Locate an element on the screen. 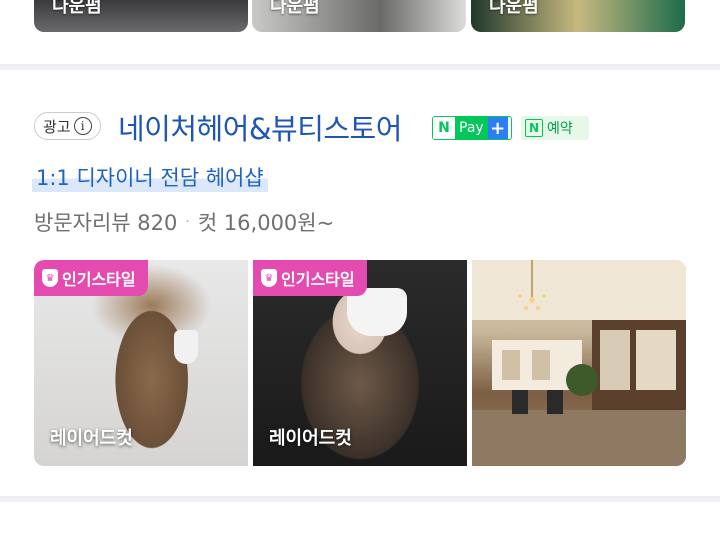 This screenshot has height=540, width=720. ad-badge: 광고 i is located at coordinates (67, 126).